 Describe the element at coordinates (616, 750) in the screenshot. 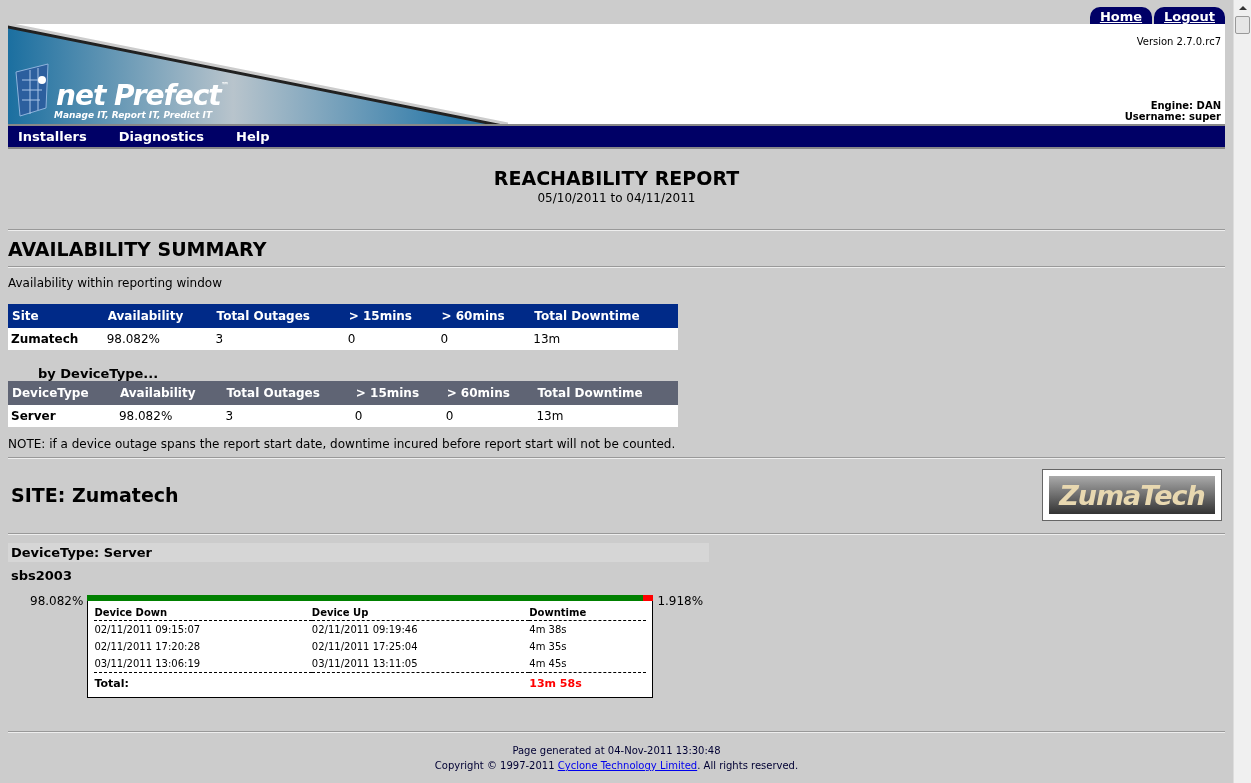

I see `generated-text: Page generated at 04-Nov-2011 13:30:48` at that location.